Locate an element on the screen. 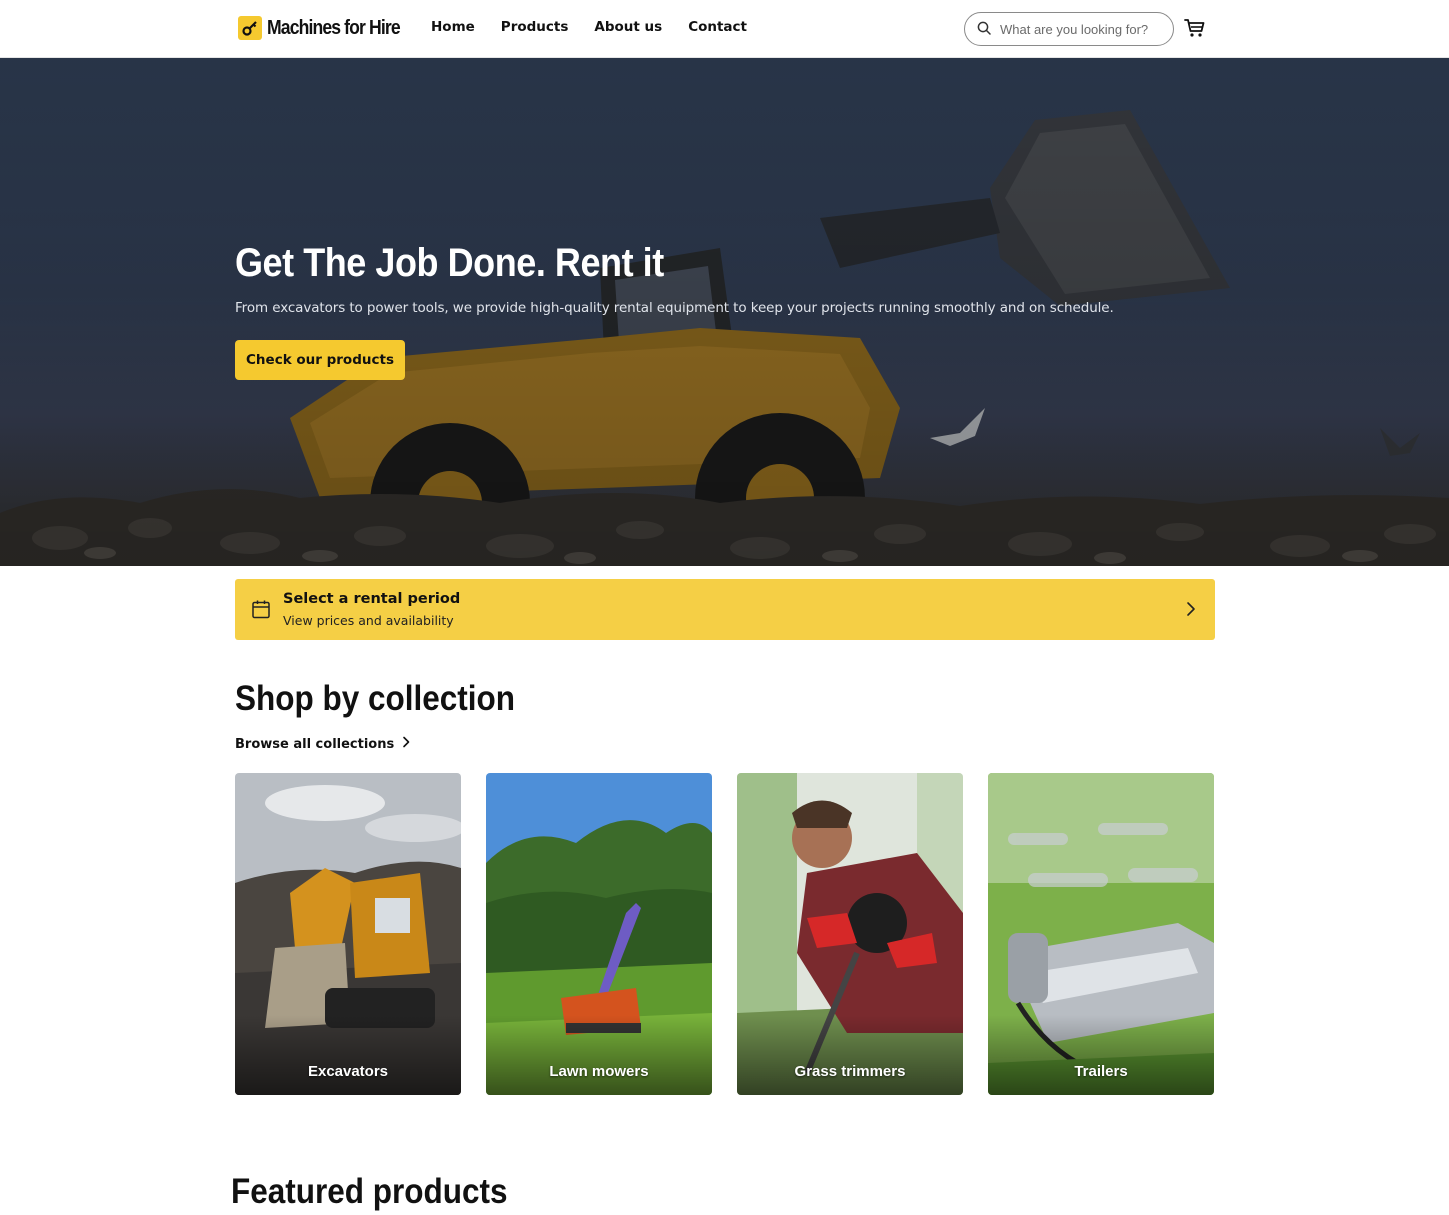 The image size is (1449, 1215). collection-card-lawn-mowers: Lawn mowers is located at coordinates (599, 934).